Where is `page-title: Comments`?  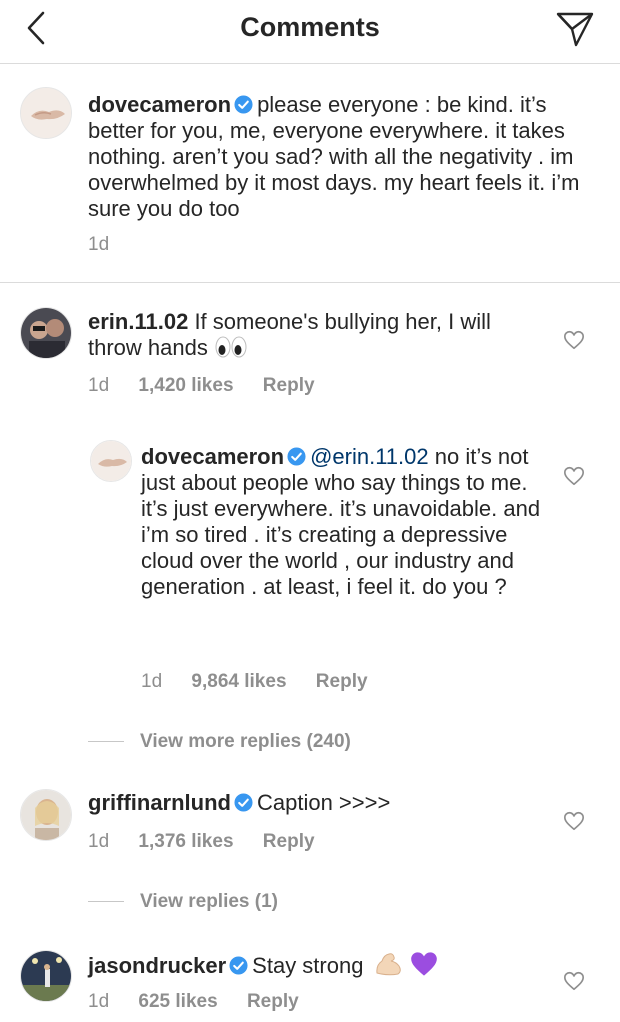 page-title: Comments is located at coordinates (310, 27).